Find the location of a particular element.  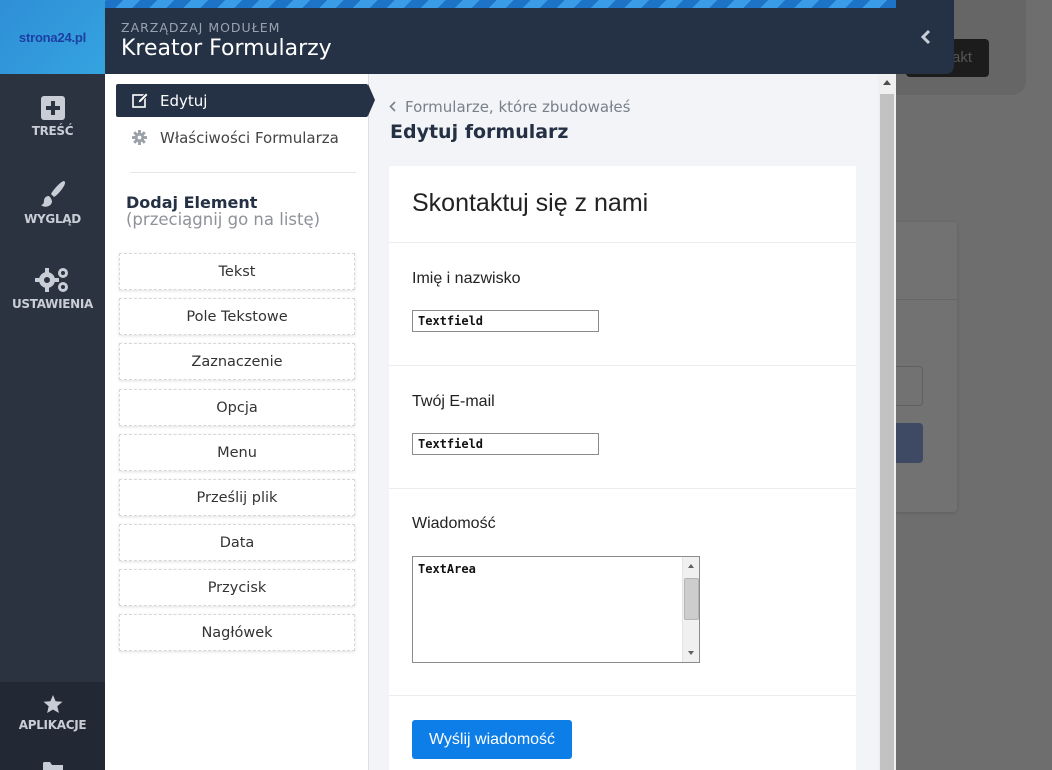

nav-item-label: APLIKACJE is located at coordinates (52, 725).